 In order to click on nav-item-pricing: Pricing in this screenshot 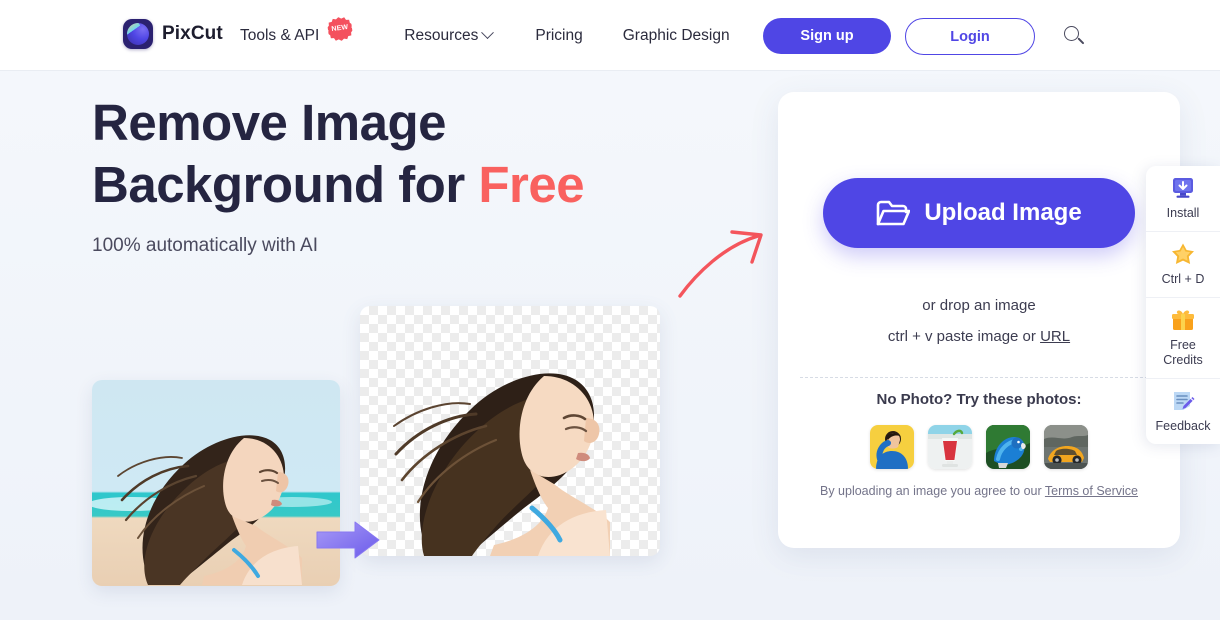, I will do `click(558, 36)`.